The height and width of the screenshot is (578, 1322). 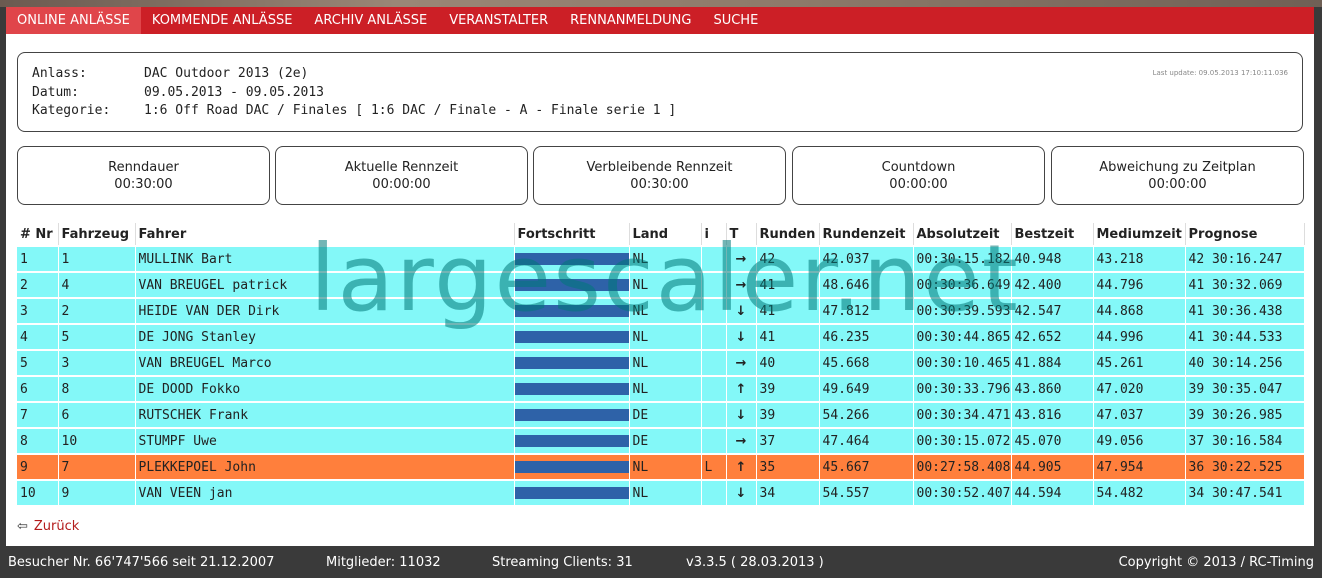 I want to click on cell-fahrer: DE DOOD Fokko, so click(x=325, y=389).